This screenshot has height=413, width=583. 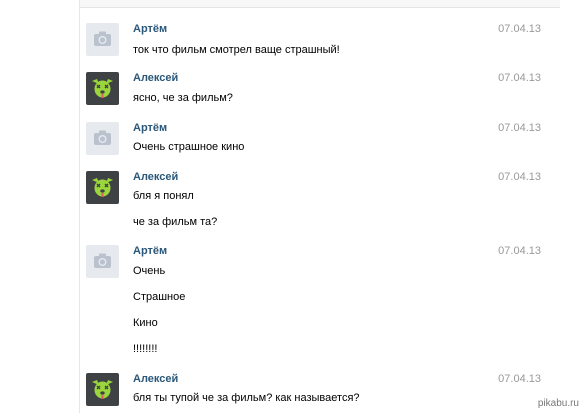 I want to click on message-text: Кино, so click(x=145, y=323).